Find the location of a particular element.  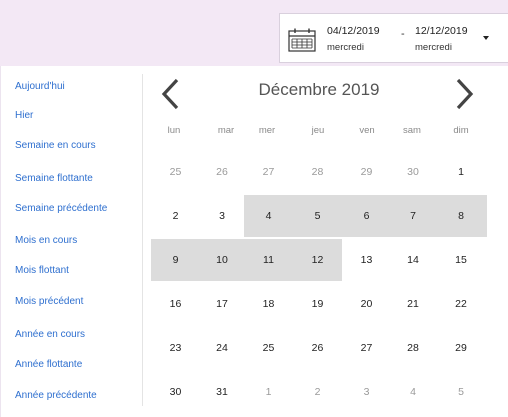

day-cell: 26 is located at coordinates (317, 348).